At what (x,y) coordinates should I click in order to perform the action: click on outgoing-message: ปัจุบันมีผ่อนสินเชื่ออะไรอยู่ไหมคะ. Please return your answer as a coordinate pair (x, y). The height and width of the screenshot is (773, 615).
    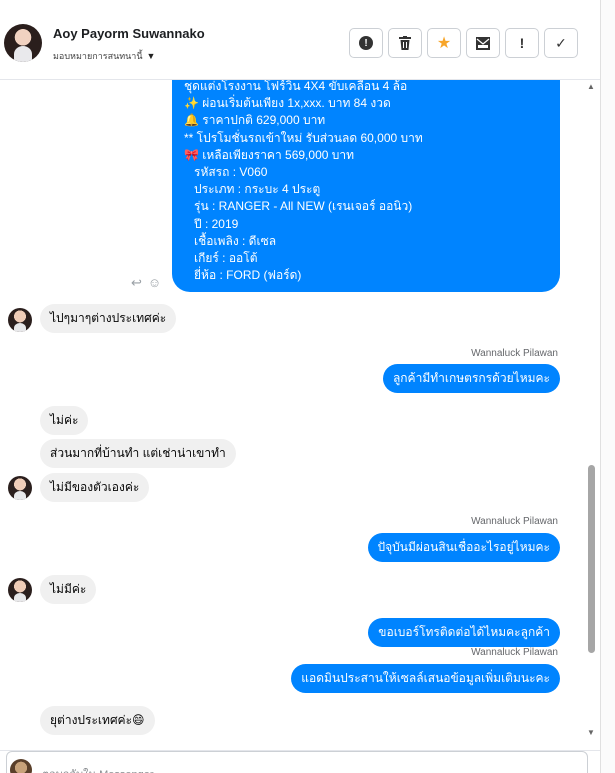
    Looking at the image, I should click on (463, 547).